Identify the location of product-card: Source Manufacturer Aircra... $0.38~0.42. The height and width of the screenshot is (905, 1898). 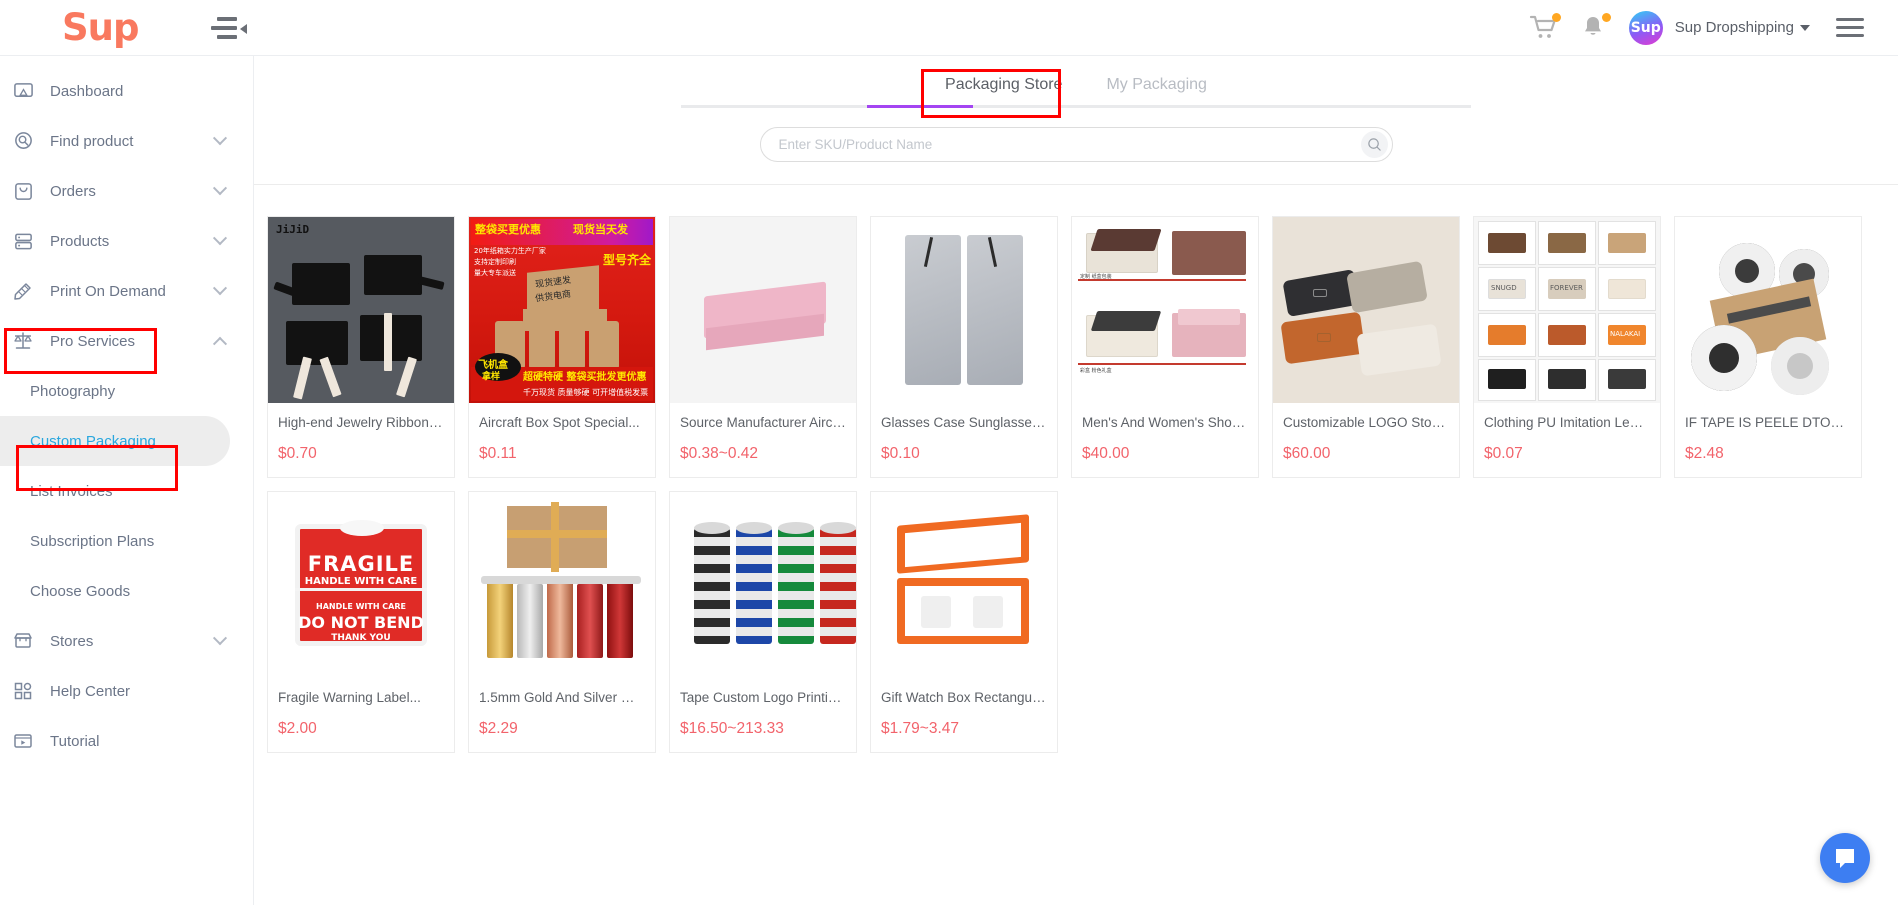
(763, 347).